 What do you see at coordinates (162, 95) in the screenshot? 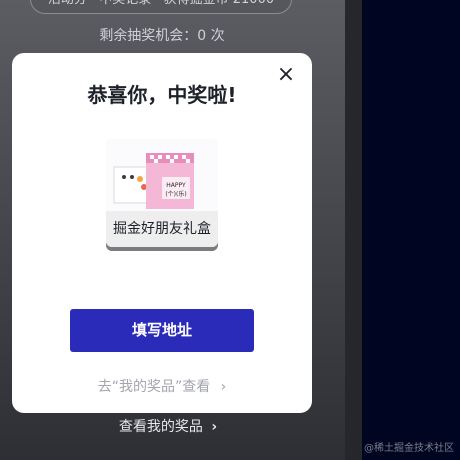
I see `modal-title: 恭喜你，中奖啦!` at bounding box center [162, 95].